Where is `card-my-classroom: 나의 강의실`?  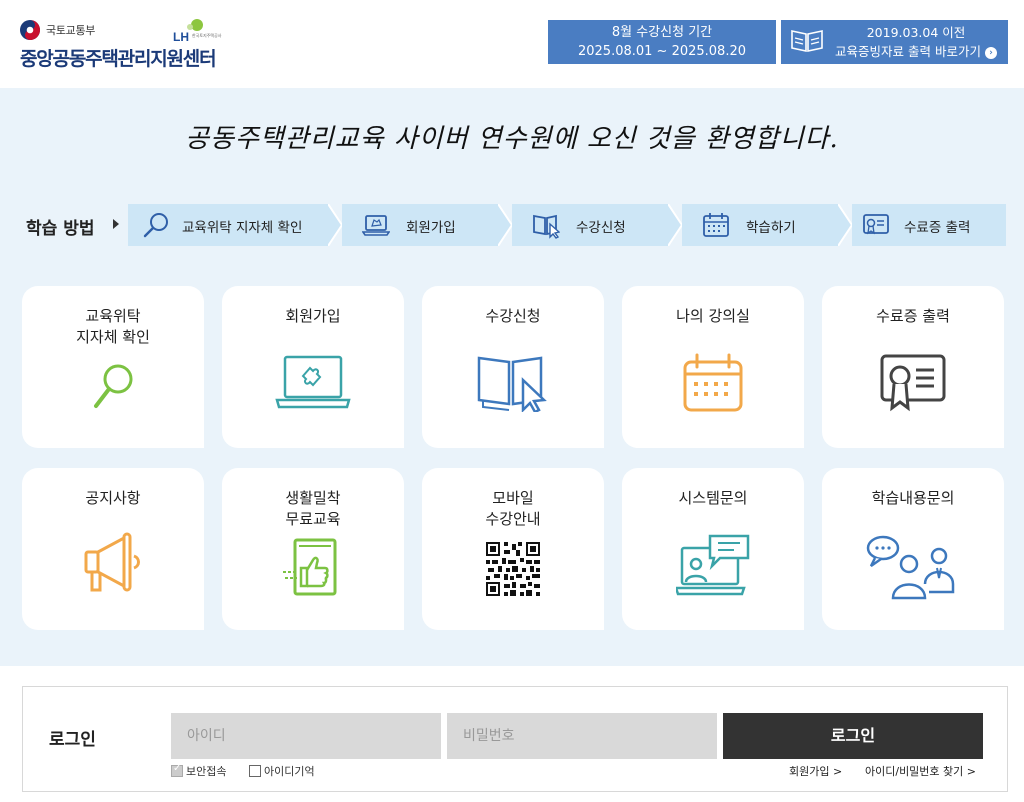 card-my-classroom: 나의 강의실 is located at coordinates (713, 367).